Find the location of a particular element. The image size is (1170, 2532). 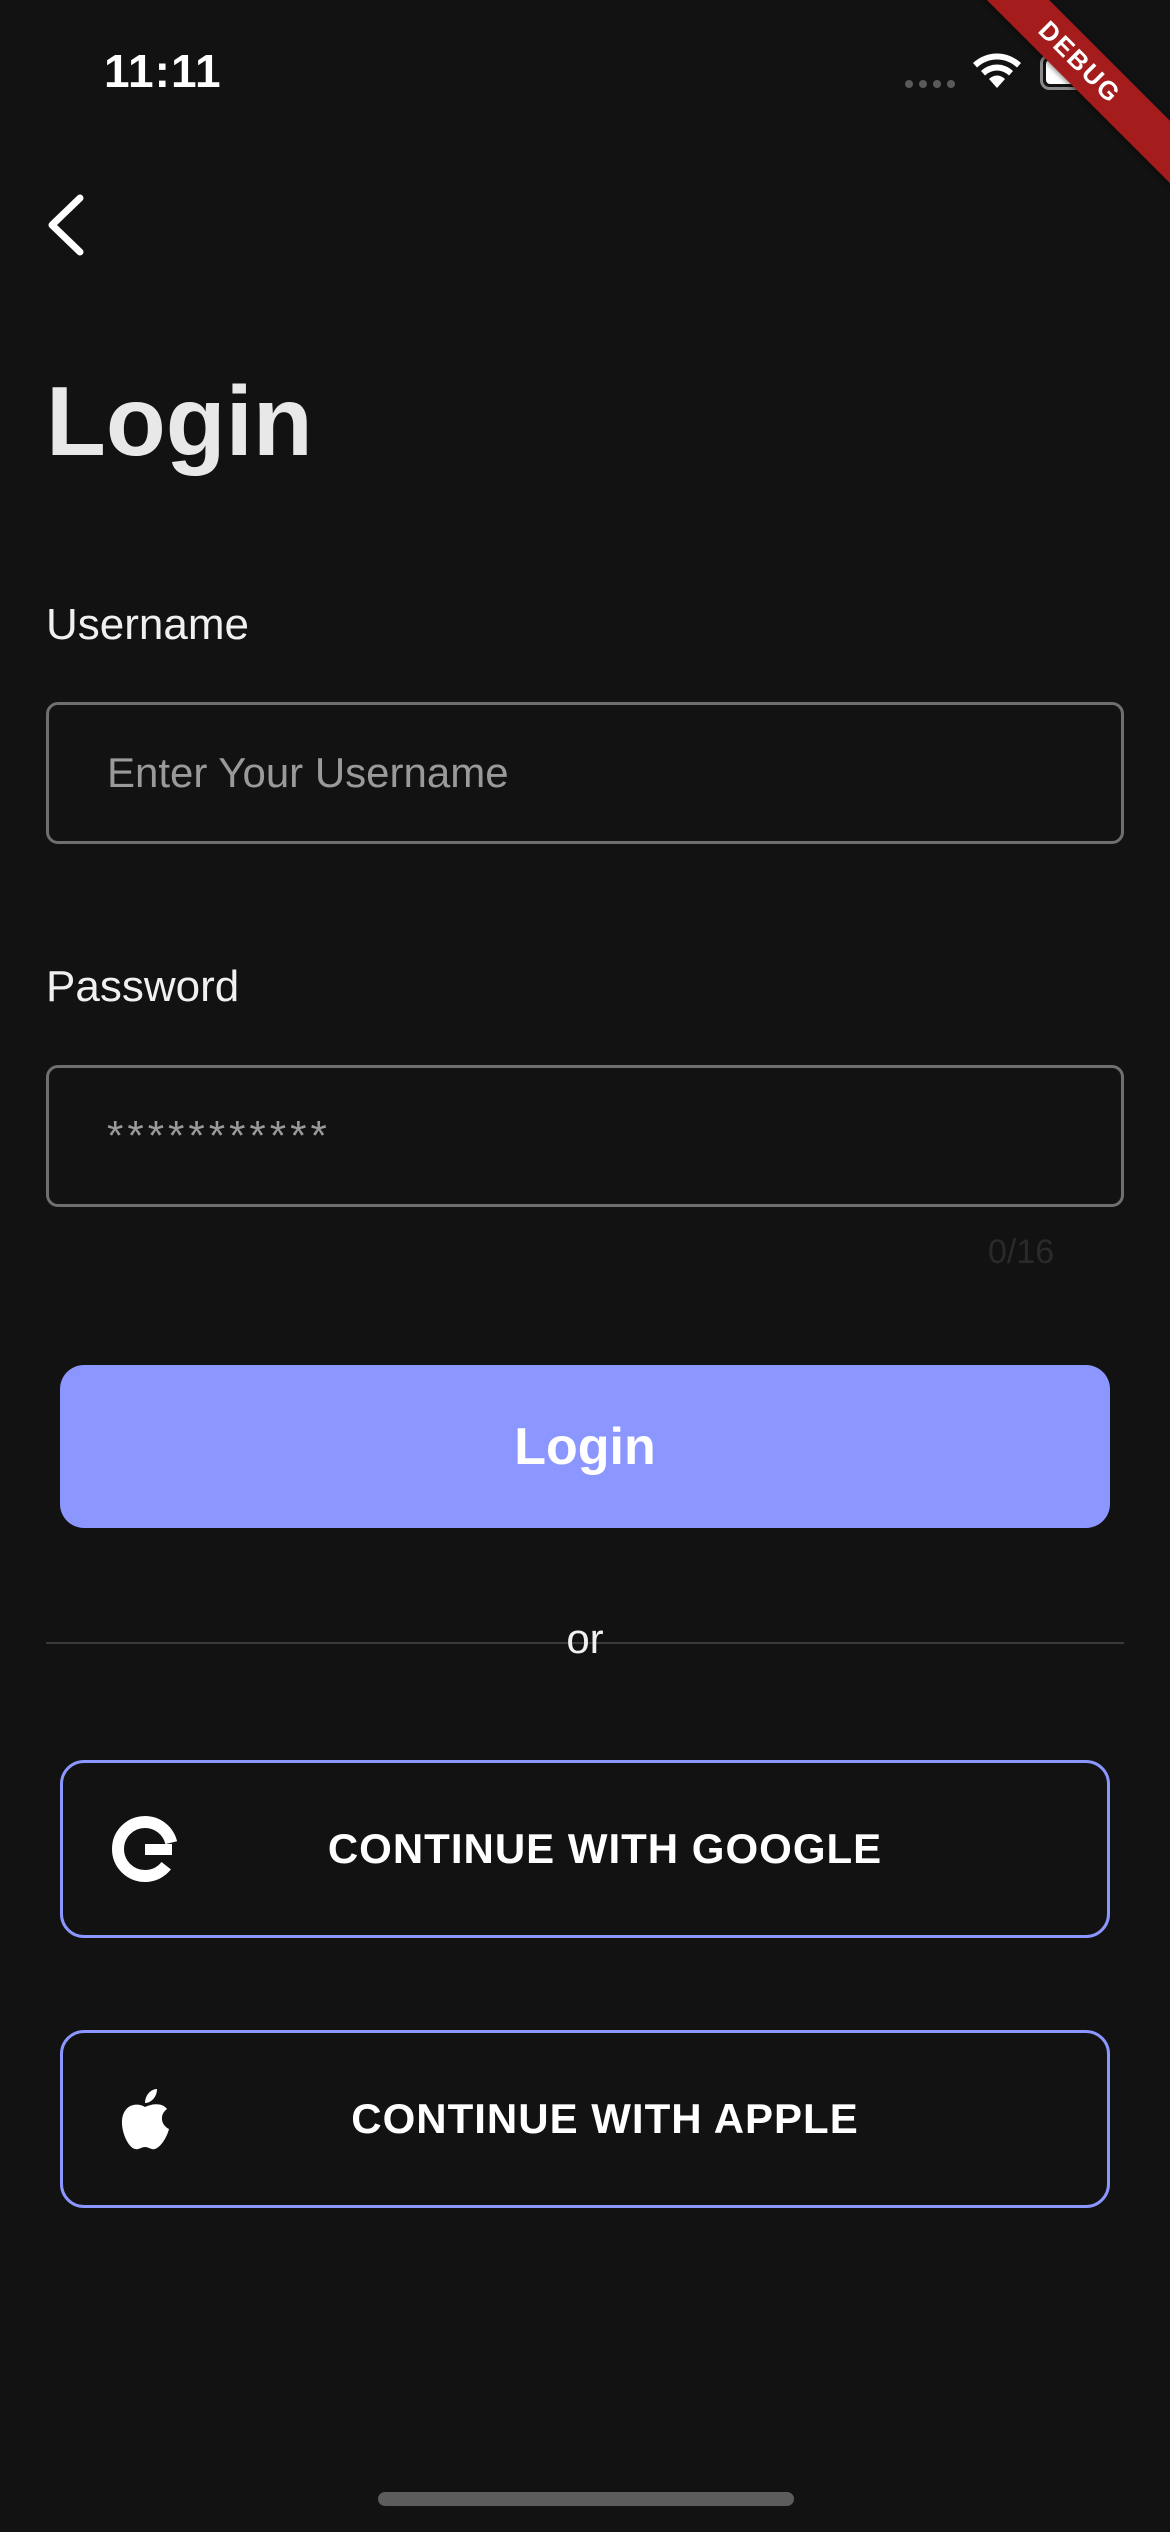

password-field is located at coordinates (585, 1136).